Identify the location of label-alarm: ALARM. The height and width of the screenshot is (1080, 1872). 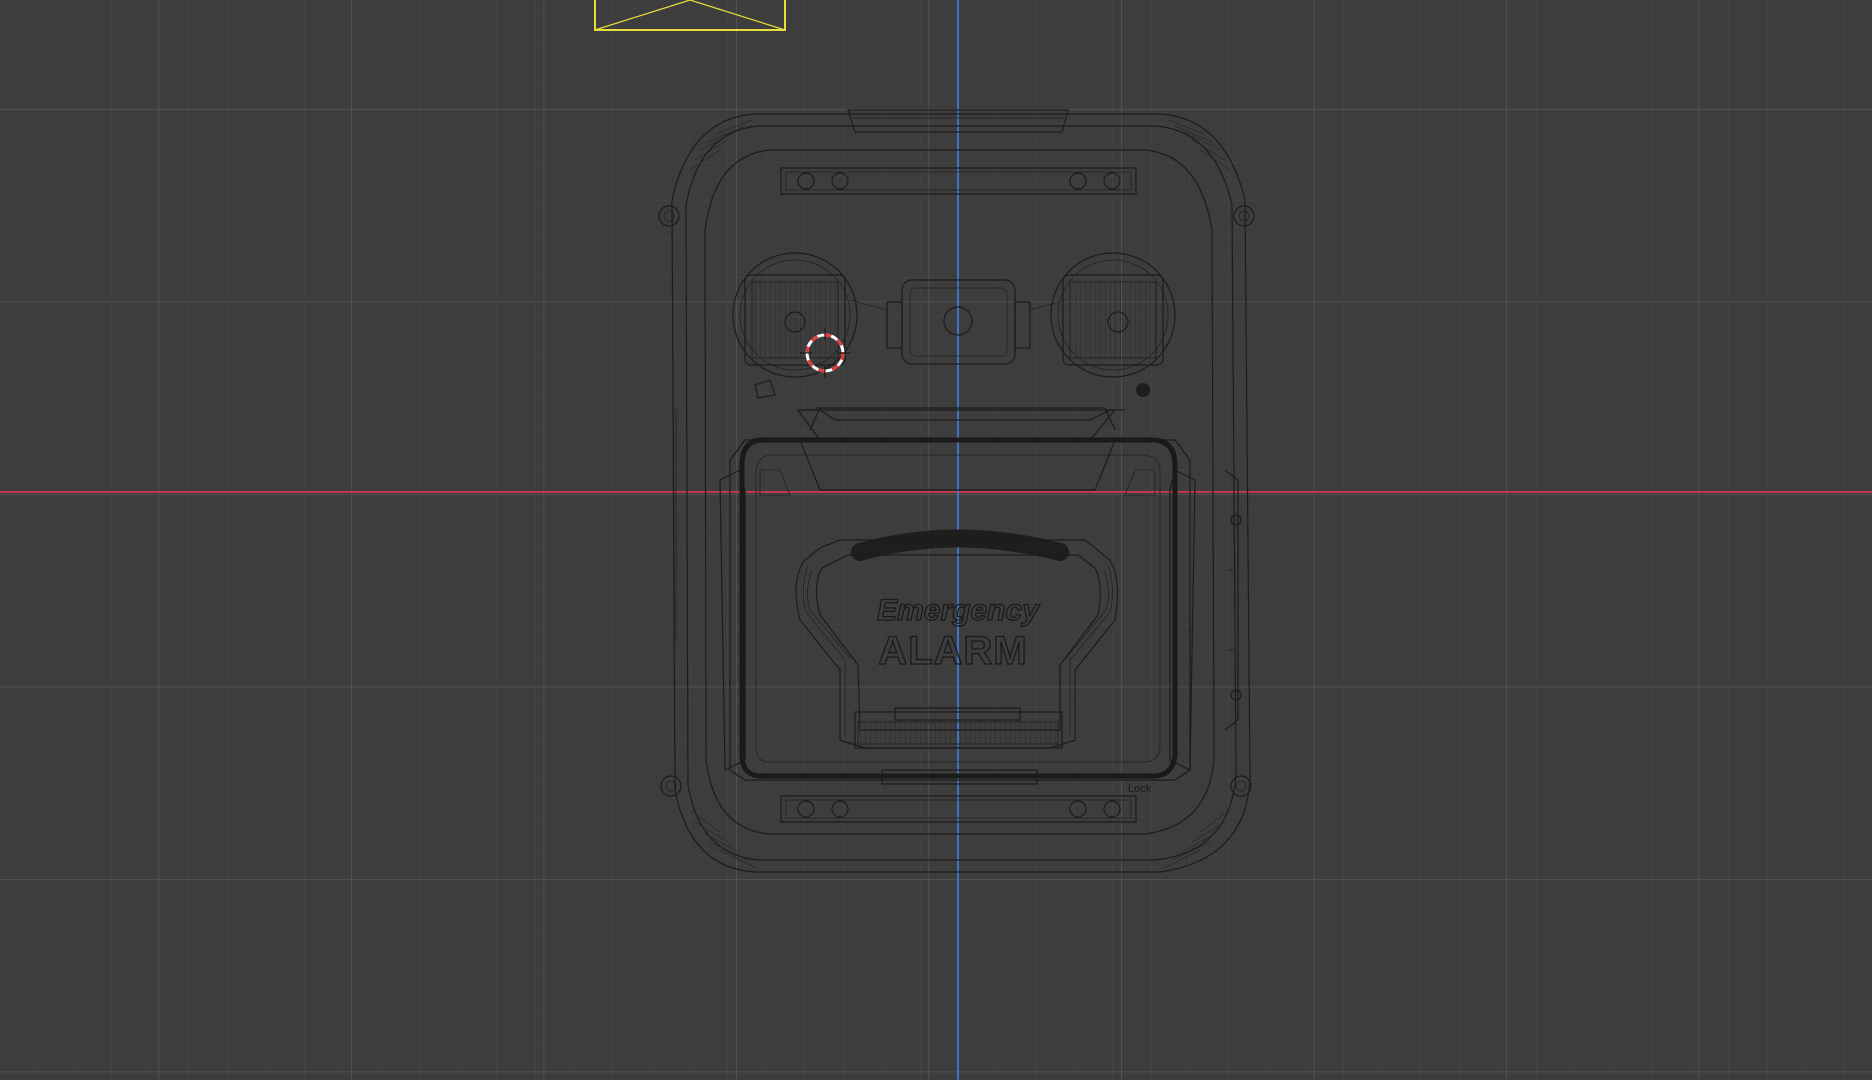
(952, 651).